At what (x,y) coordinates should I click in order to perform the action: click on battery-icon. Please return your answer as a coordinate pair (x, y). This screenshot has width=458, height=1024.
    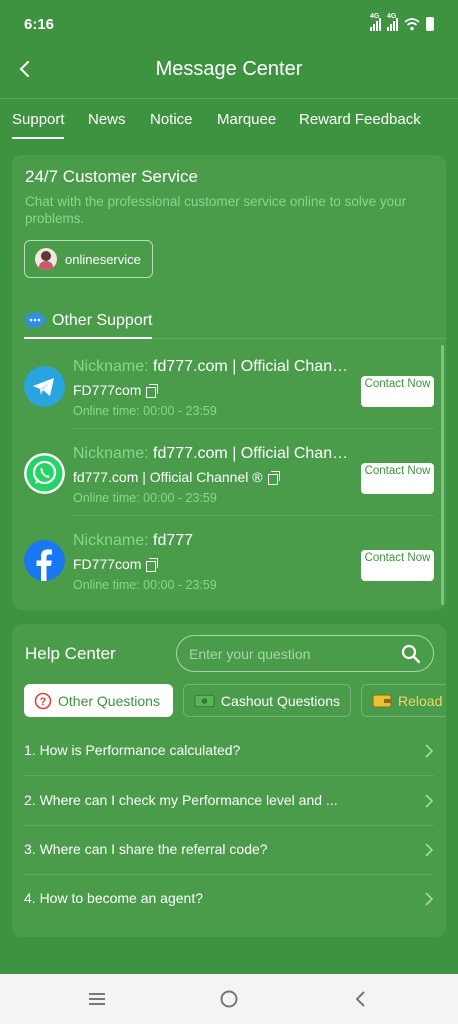
    Looking at the image, I should click on (430, 24).